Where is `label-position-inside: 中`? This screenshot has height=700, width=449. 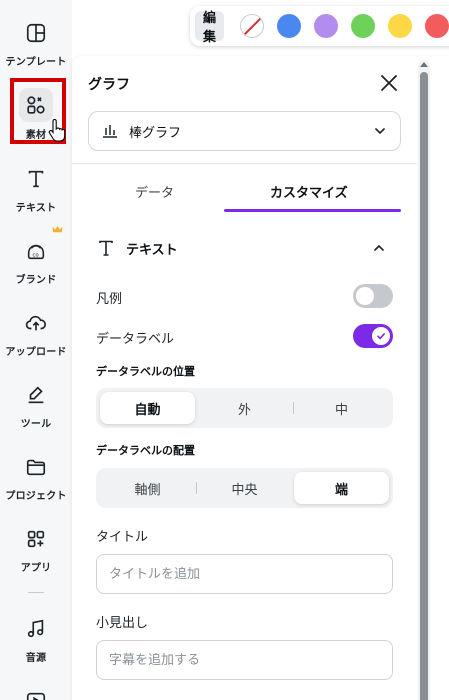 label-position-inside: 中 is located at coordinates (341, 408).